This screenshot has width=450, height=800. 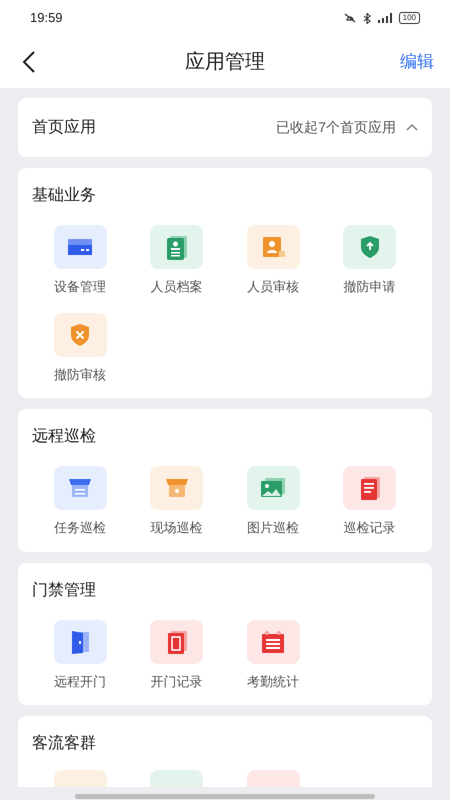 I want to click on app-label: 现场巡检, so click(x=176, y=528).